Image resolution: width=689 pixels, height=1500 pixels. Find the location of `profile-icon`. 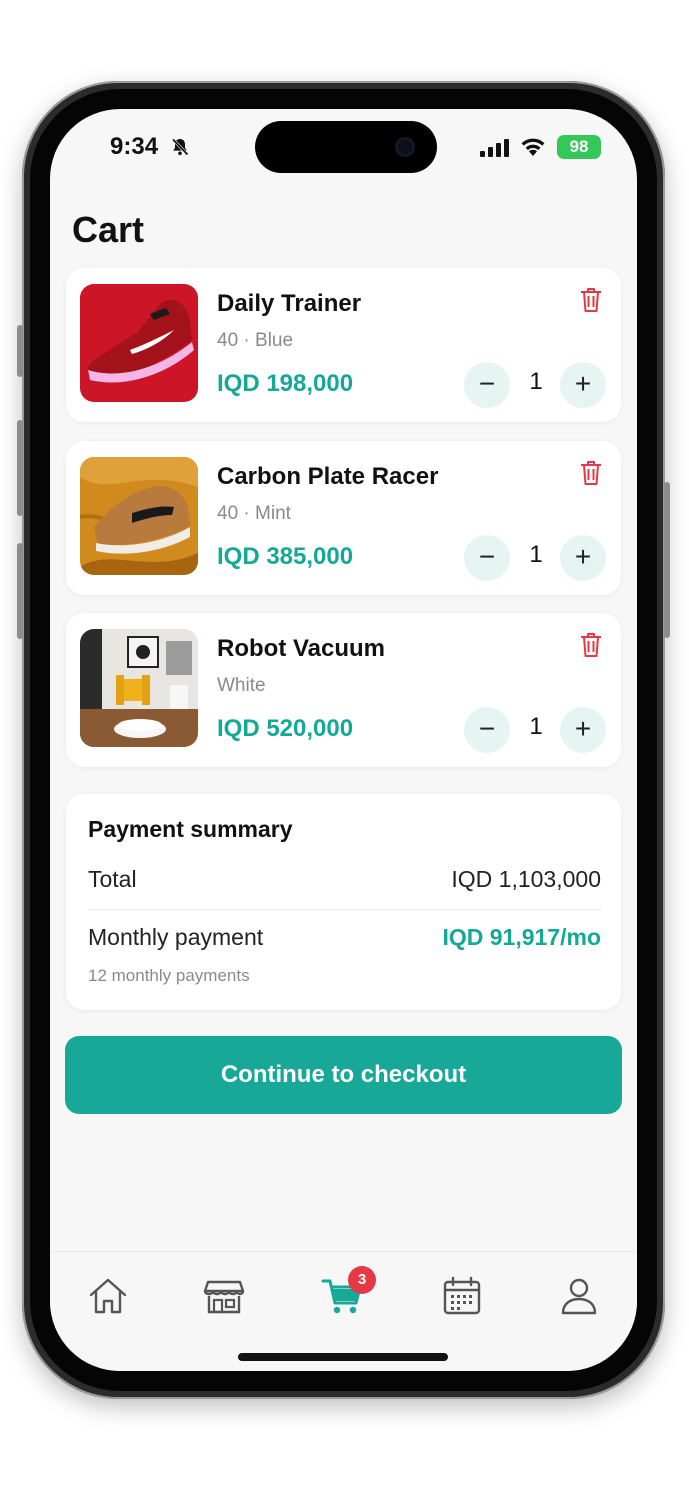

profile-icon is located at coordinates (579, 1296).